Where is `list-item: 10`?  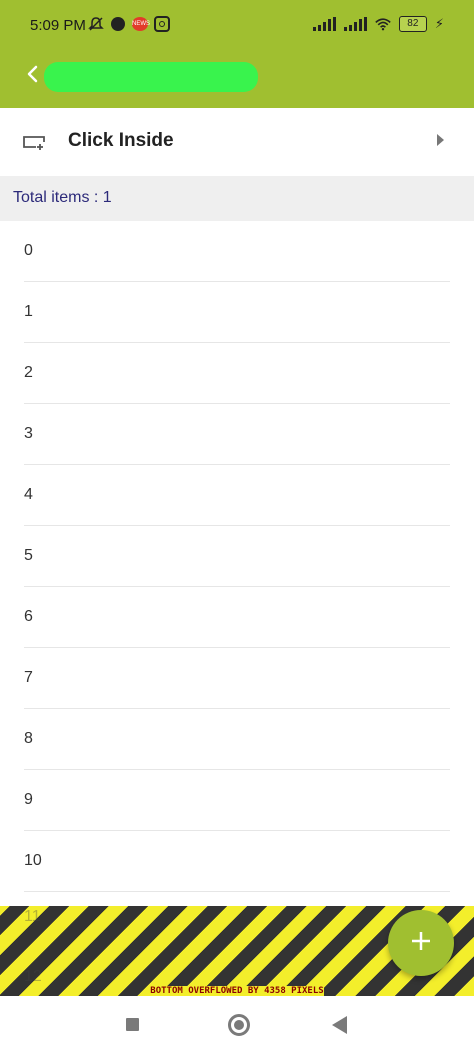 list-item: 10 is located at coordinates (237, 861).